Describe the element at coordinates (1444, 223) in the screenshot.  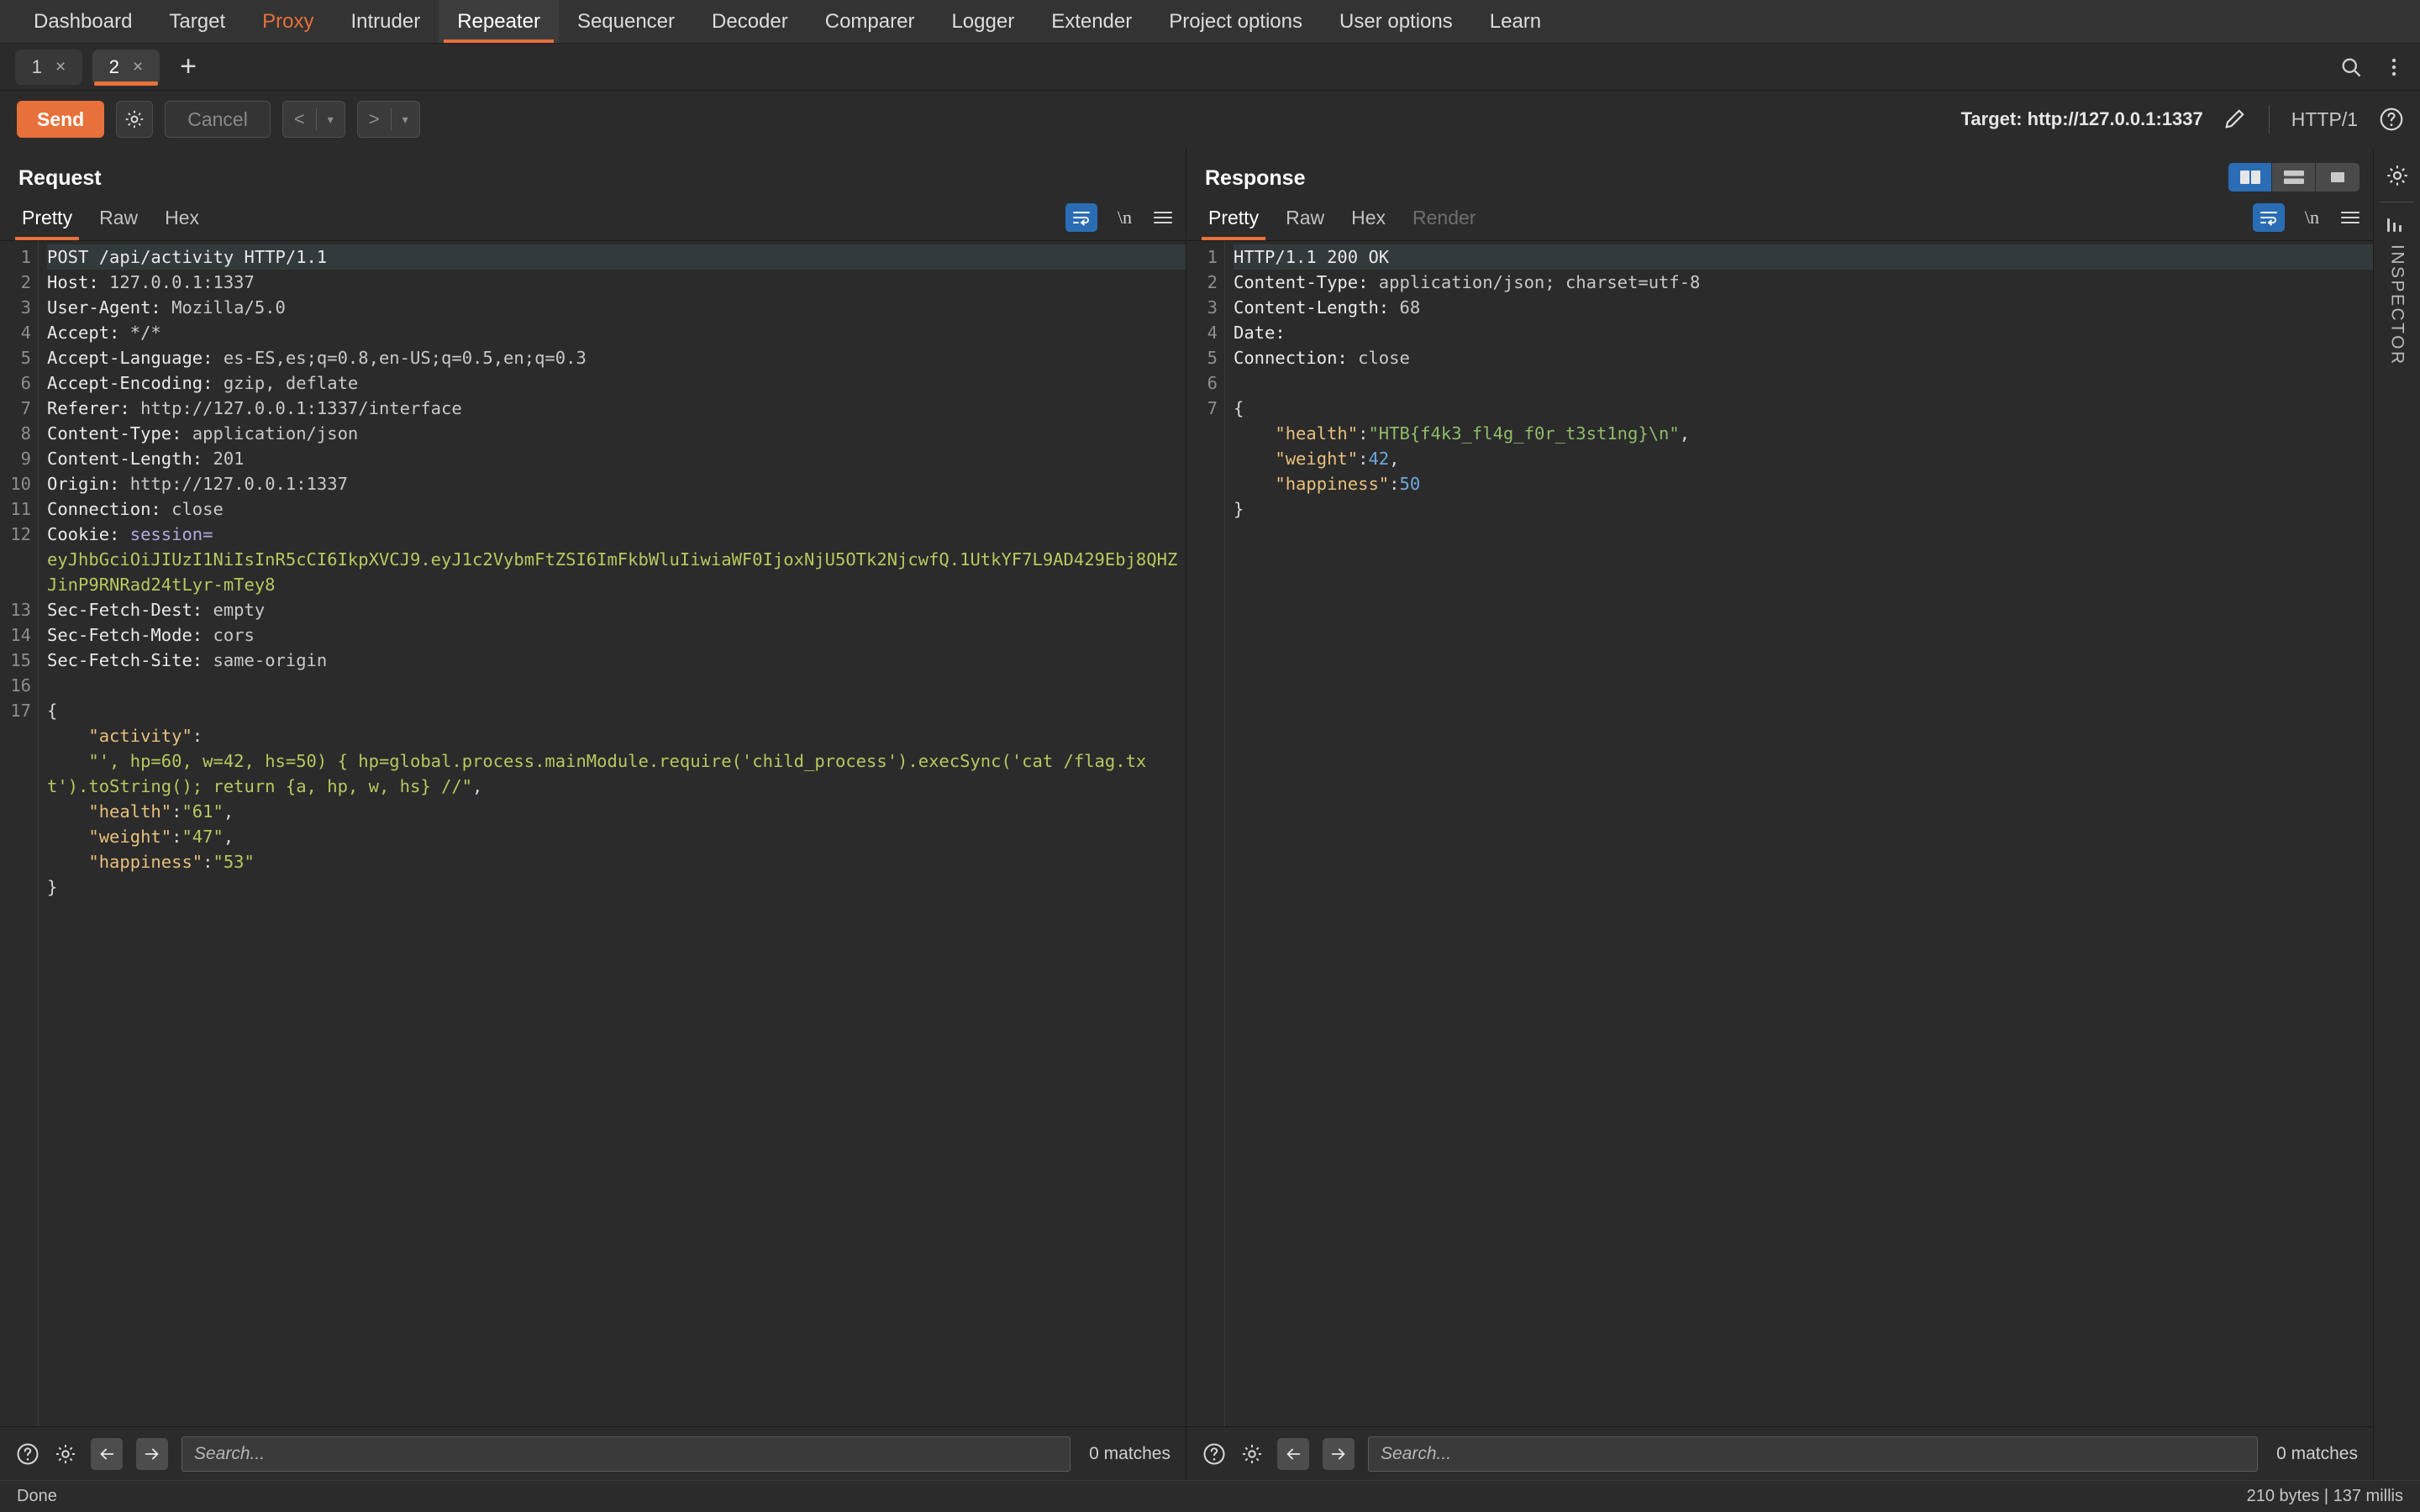
I see `response-tab-render: Render` at that location.